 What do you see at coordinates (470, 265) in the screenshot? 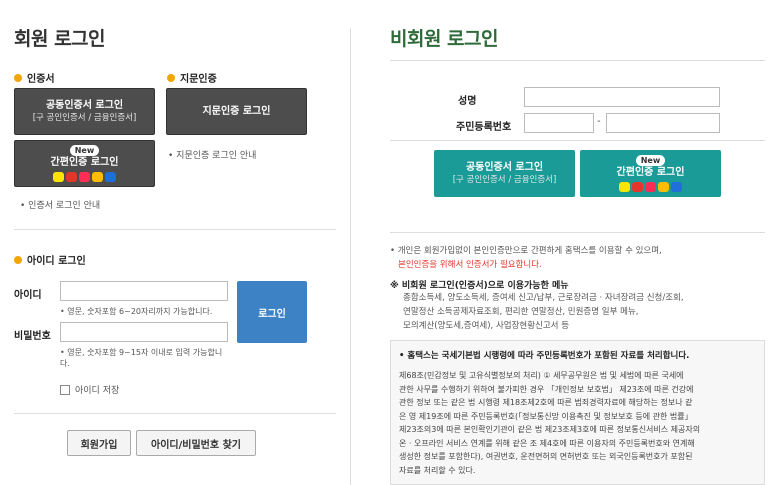
I see `guest-notice-red: 본인인증을 위해서 인증서가 필요합니다.` at bounding box center [470, 265].